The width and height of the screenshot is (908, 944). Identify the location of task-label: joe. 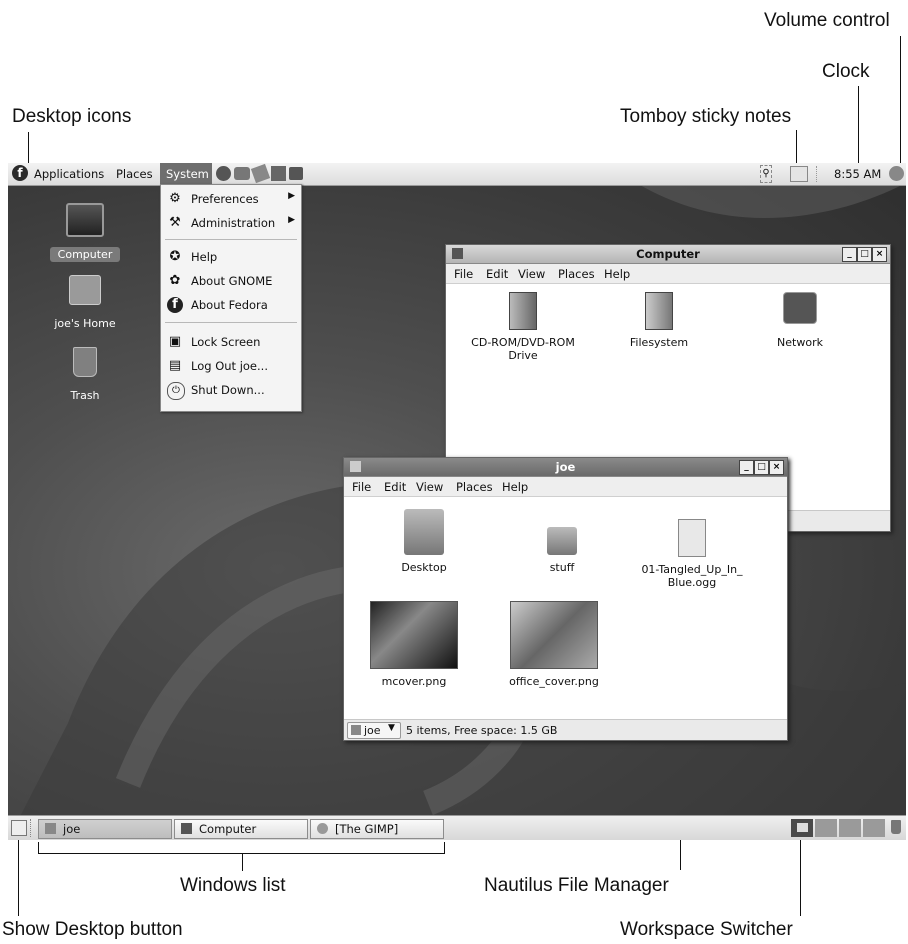
(72, 829).